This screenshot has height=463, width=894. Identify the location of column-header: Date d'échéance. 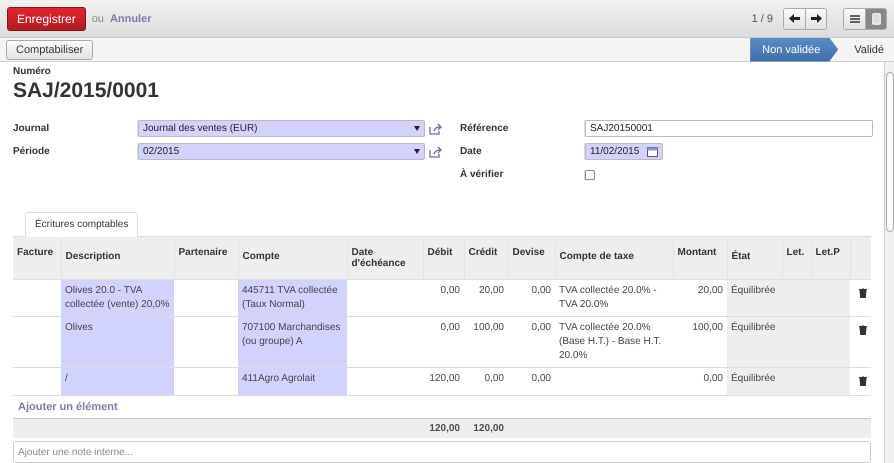
(385, 258).